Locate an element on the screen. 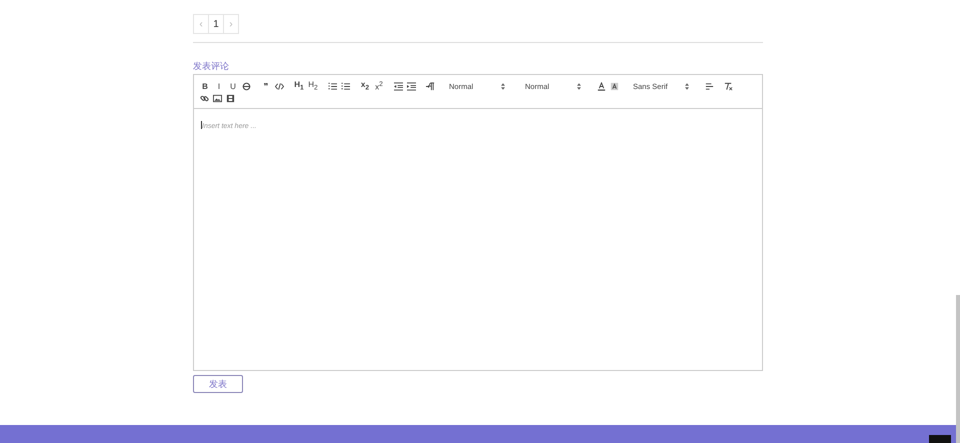 The width and height of the screenshot is (960, 443). section-heading: 发表评论 is located at coordinates (211, 66).